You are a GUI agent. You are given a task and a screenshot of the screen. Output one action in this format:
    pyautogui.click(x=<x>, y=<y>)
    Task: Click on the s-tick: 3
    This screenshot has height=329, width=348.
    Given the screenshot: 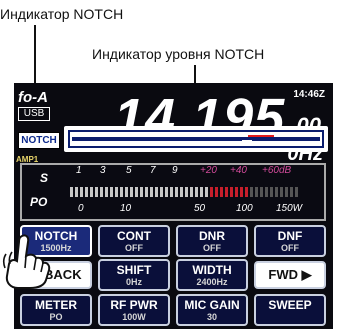 What is the action you would take?
    pyautogui.click(x=103, y=170)
    